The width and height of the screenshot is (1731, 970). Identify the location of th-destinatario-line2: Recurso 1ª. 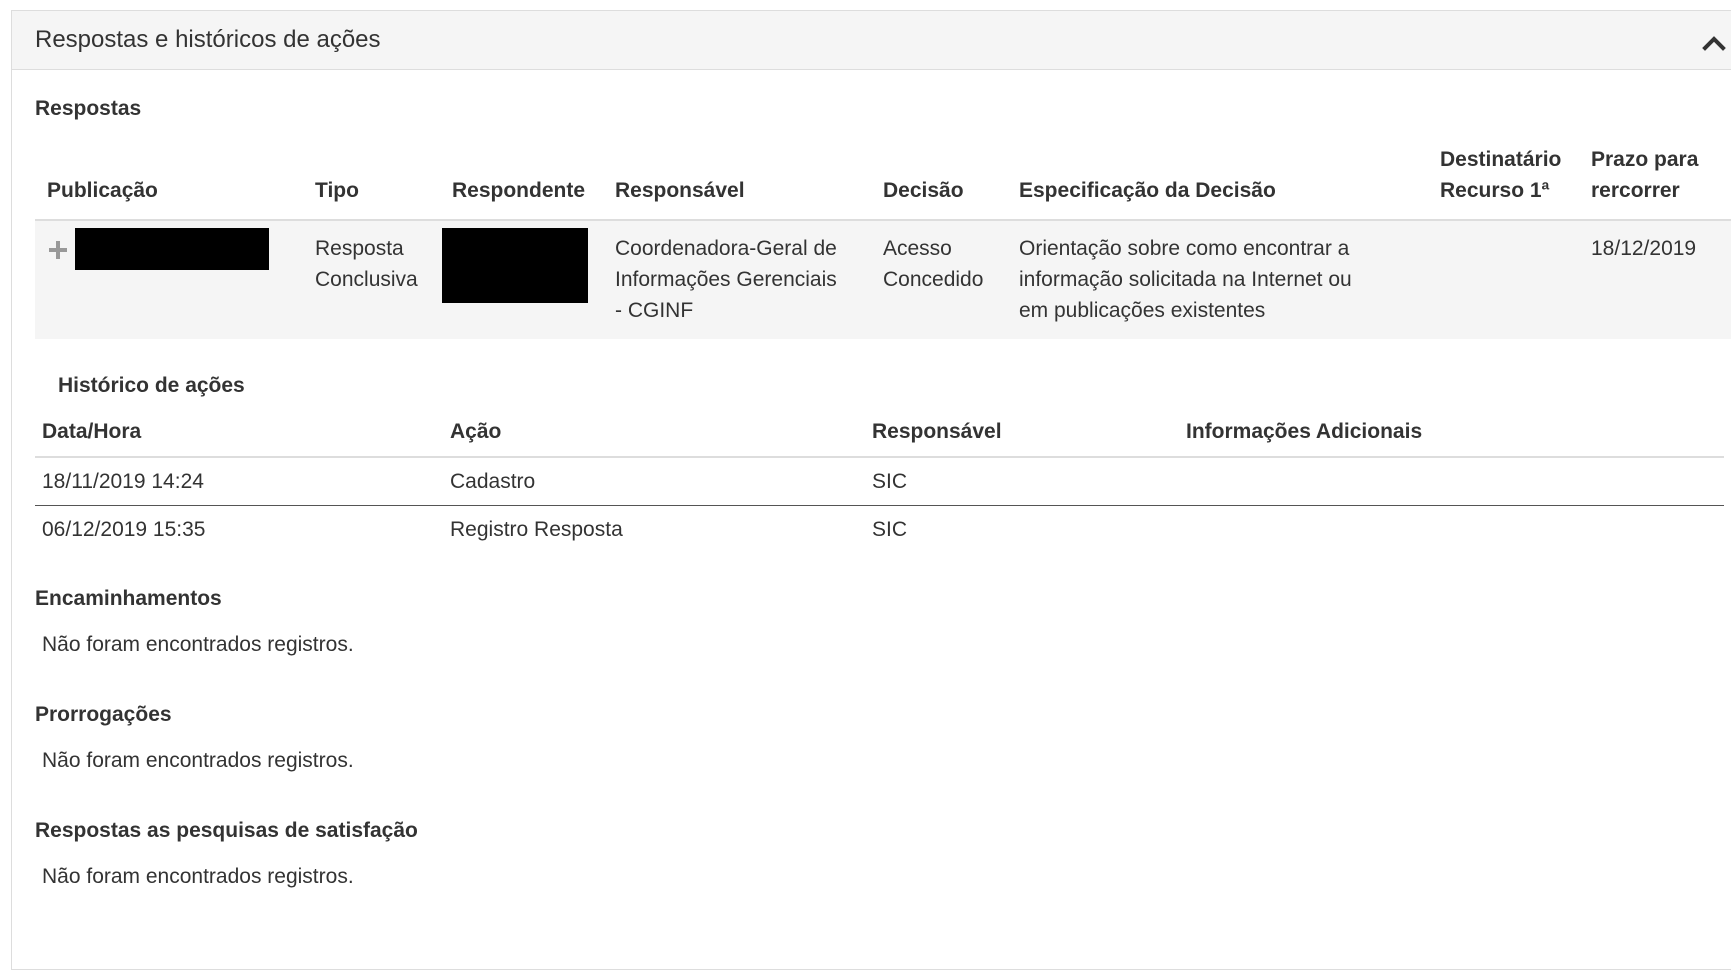
(1495, 190).